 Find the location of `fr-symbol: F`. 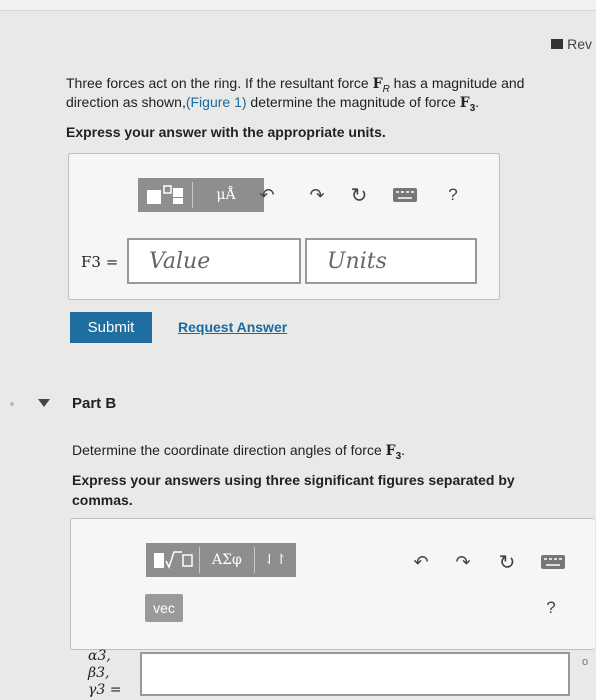

fr-symbol: F is located at coordinates (377, 84).